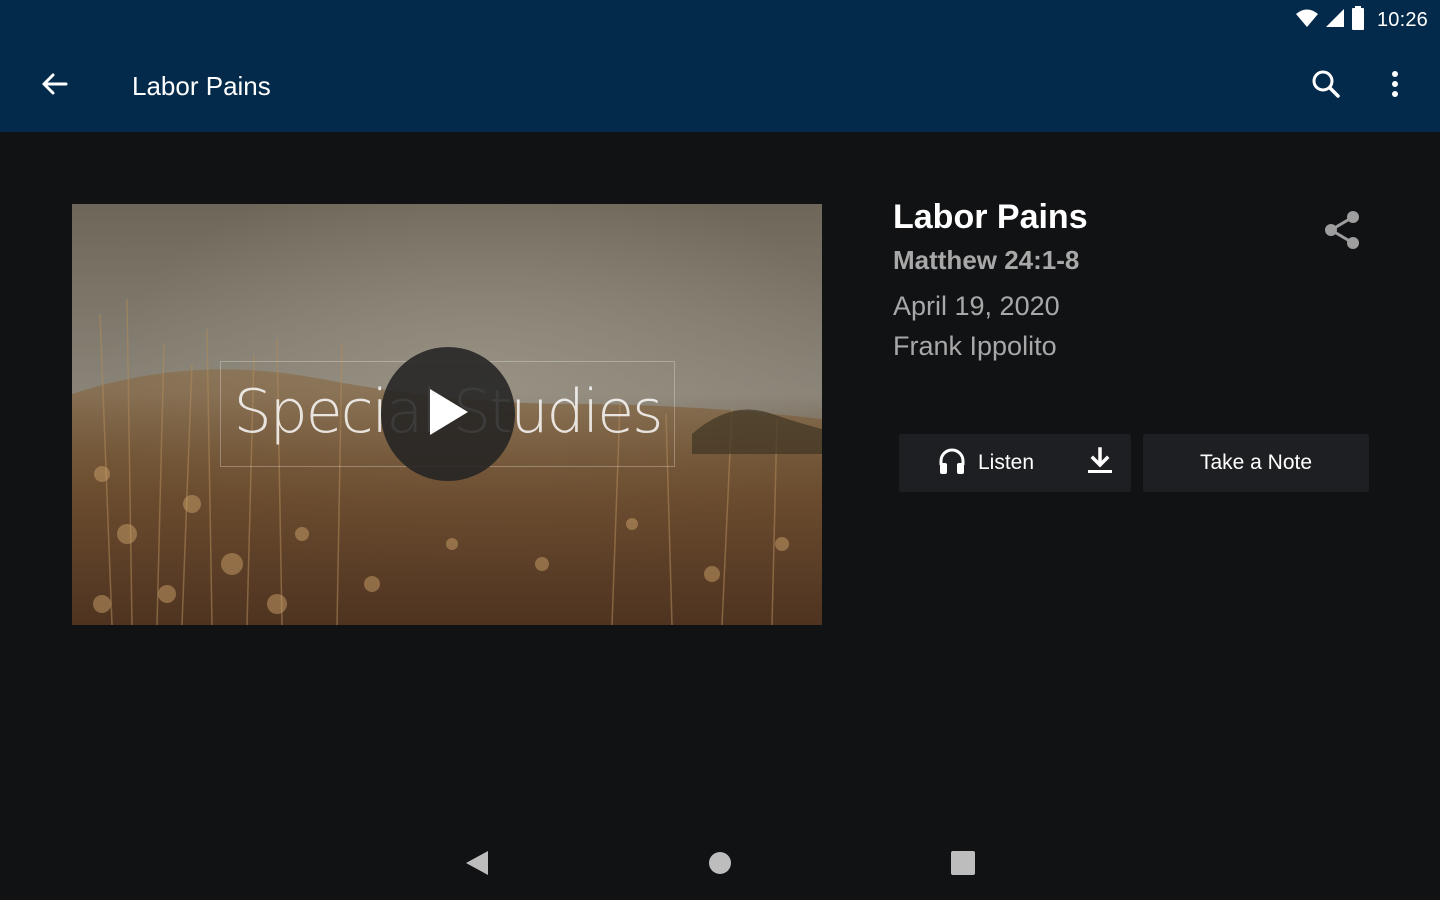 The width and height of the screenshot is (1440, 900). I want to click on search-icon, so click(1326, 86).